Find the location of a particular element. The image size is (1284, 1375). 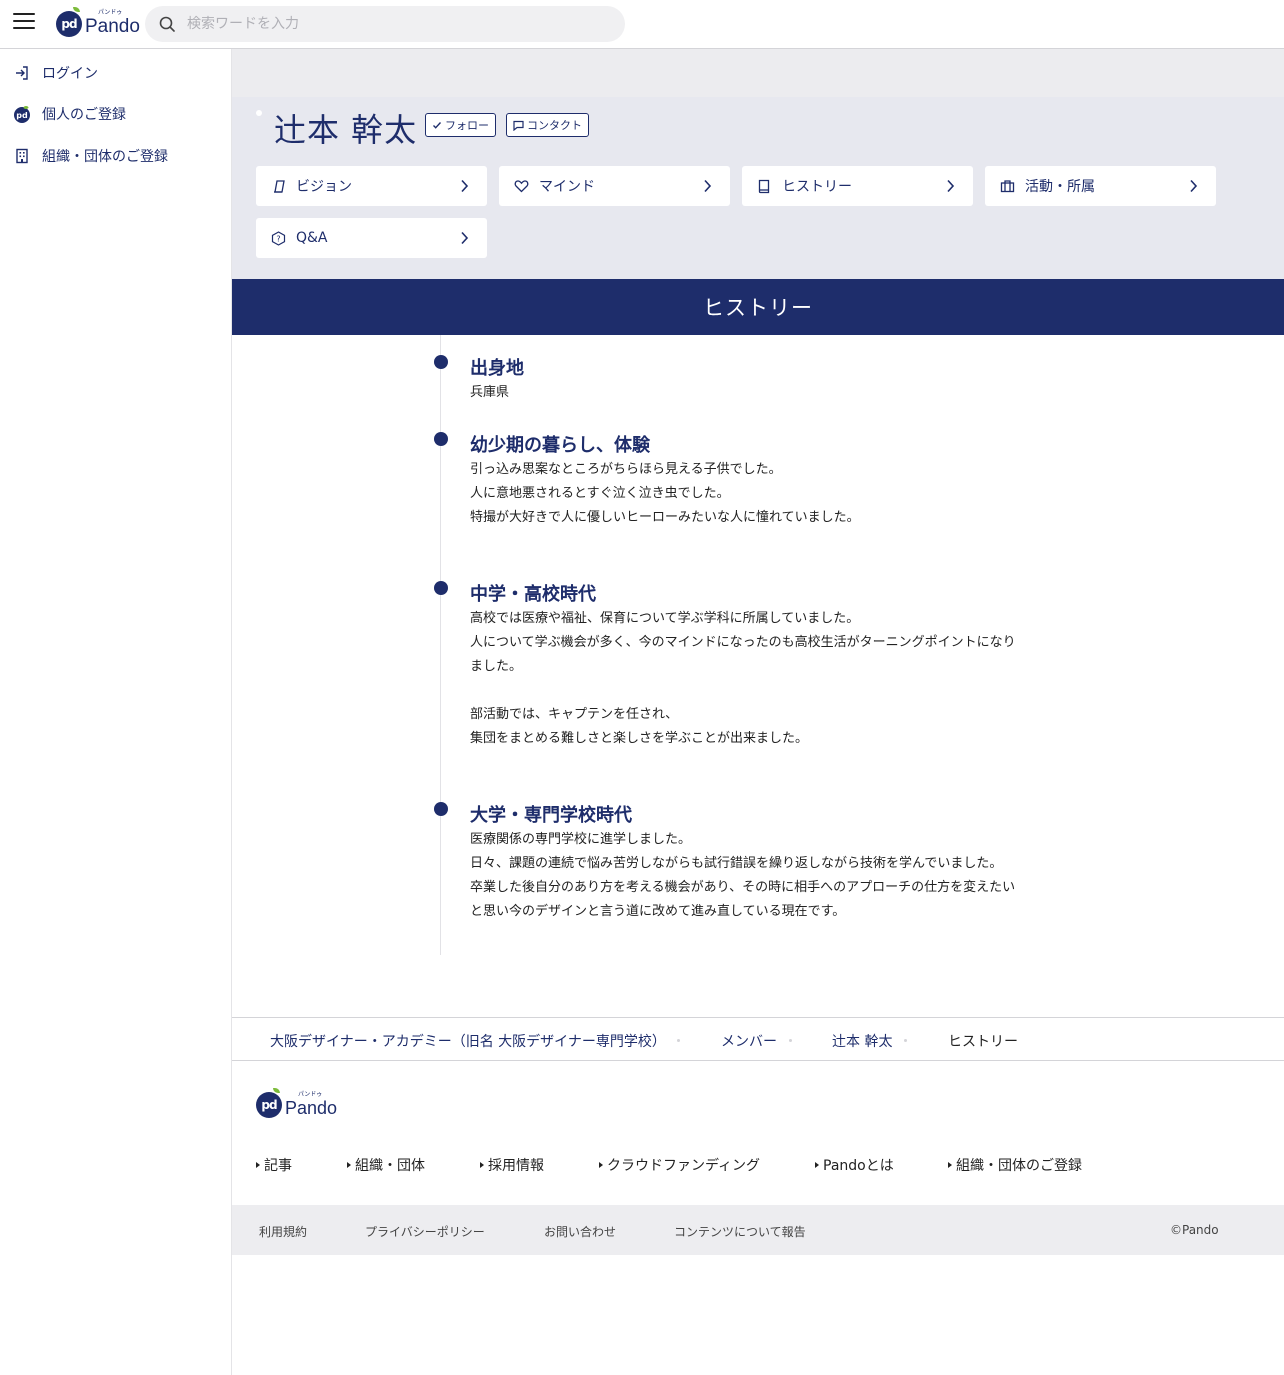

history-body: 兵庫県 is located at coordinates (760, 393).